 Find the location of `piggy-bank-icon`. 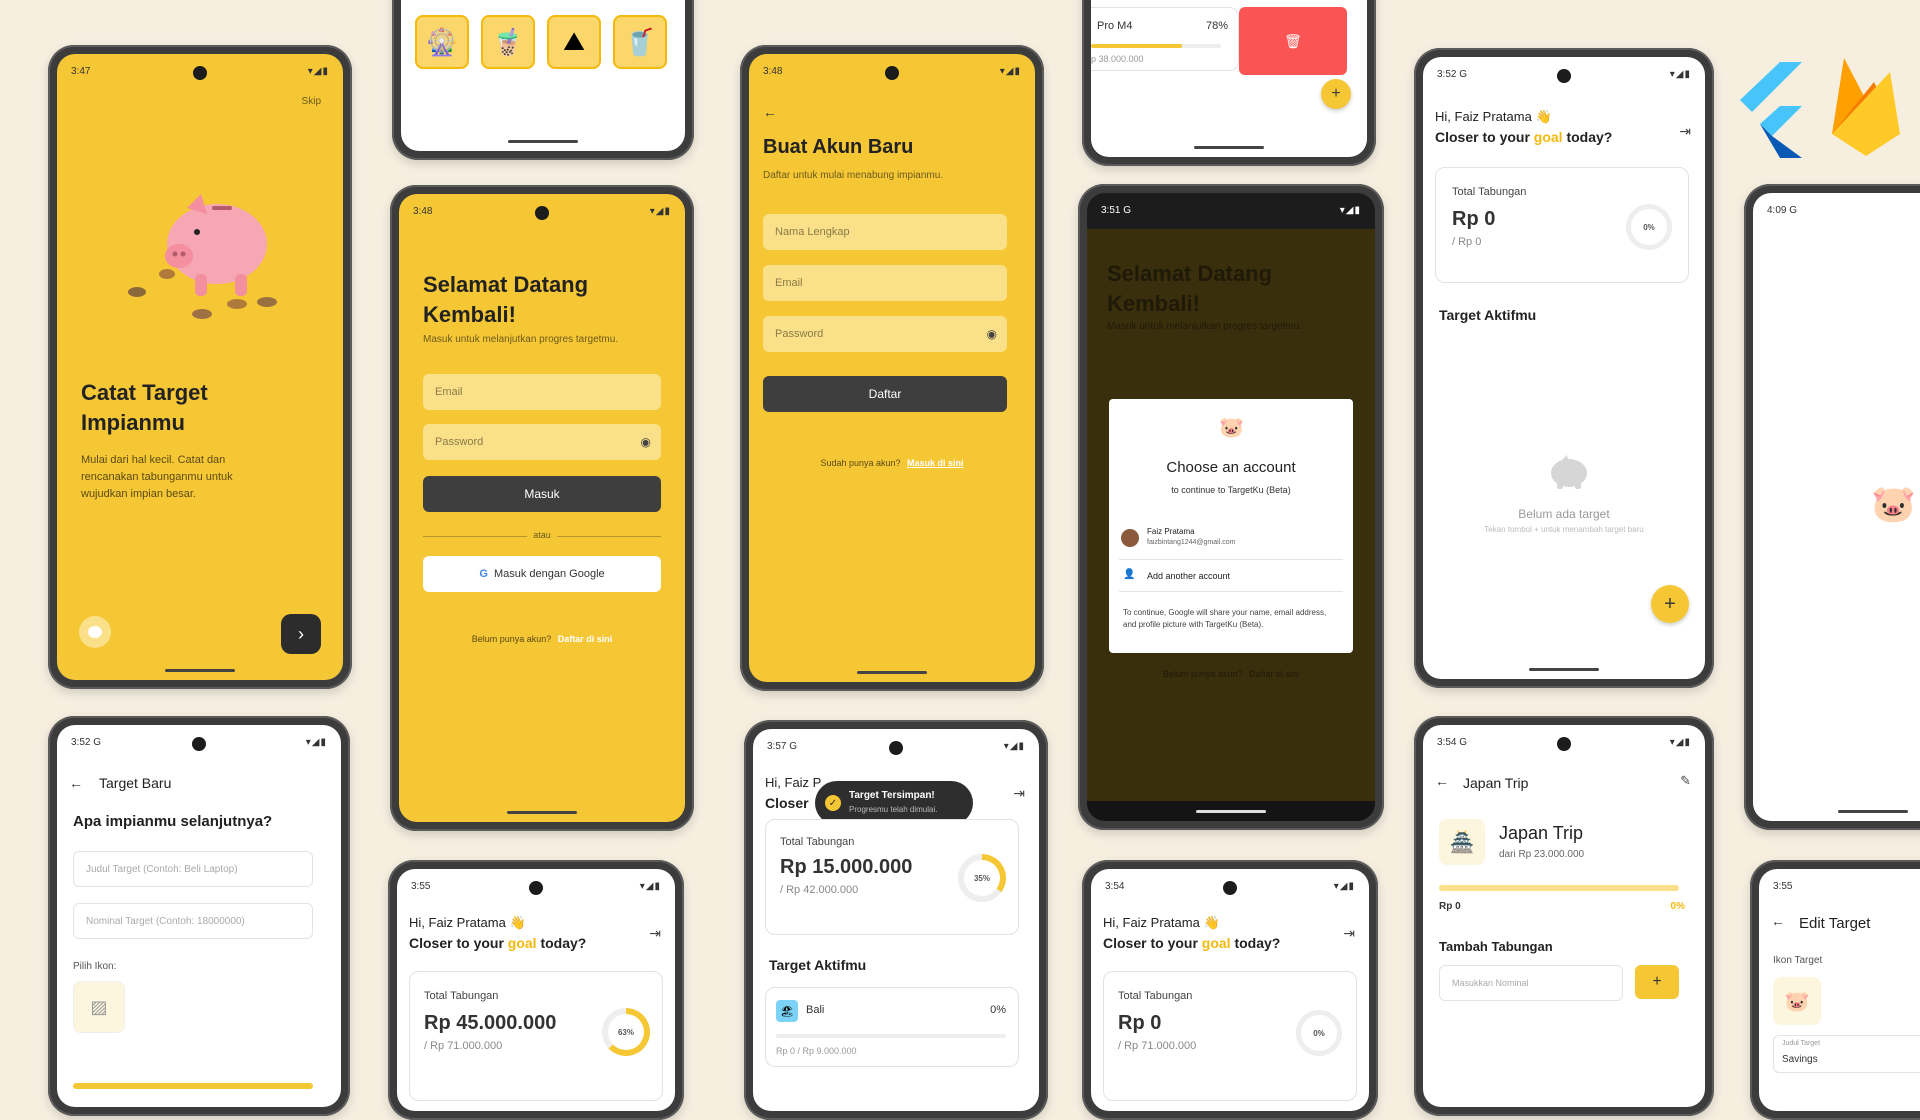

piggy-bank-icon is located at coordinates (1569, 477).